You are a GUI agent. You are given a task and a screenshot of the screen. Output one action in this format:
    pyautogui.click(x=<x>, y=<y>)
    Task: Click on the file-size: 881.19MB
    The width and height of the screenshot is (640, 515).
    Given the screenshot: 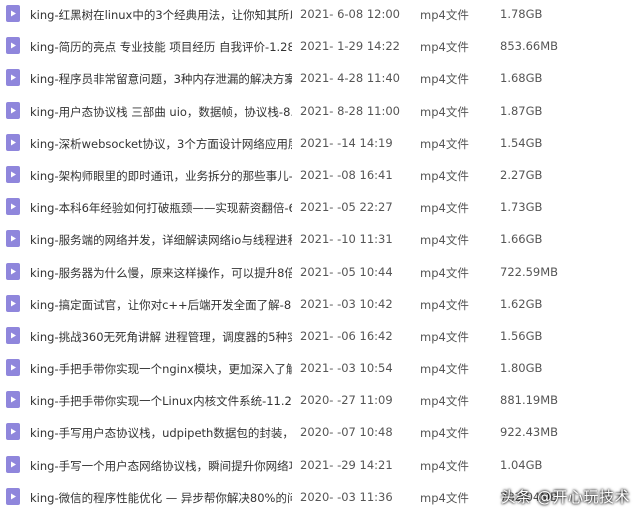 What is the action you would take?
    pyautogui.click(x=529, y=400)
    